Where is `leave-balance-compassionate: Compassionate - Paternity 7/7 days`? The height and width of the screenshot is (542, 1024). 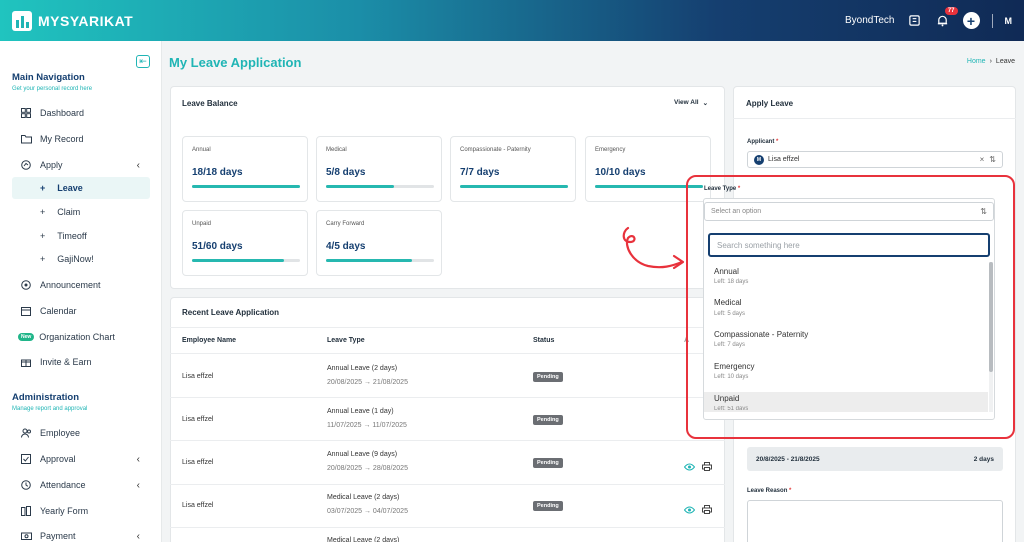
leave-balance-compassionate: Compassionate - Paternity 7/7 days is located at coordinates (513, 169).